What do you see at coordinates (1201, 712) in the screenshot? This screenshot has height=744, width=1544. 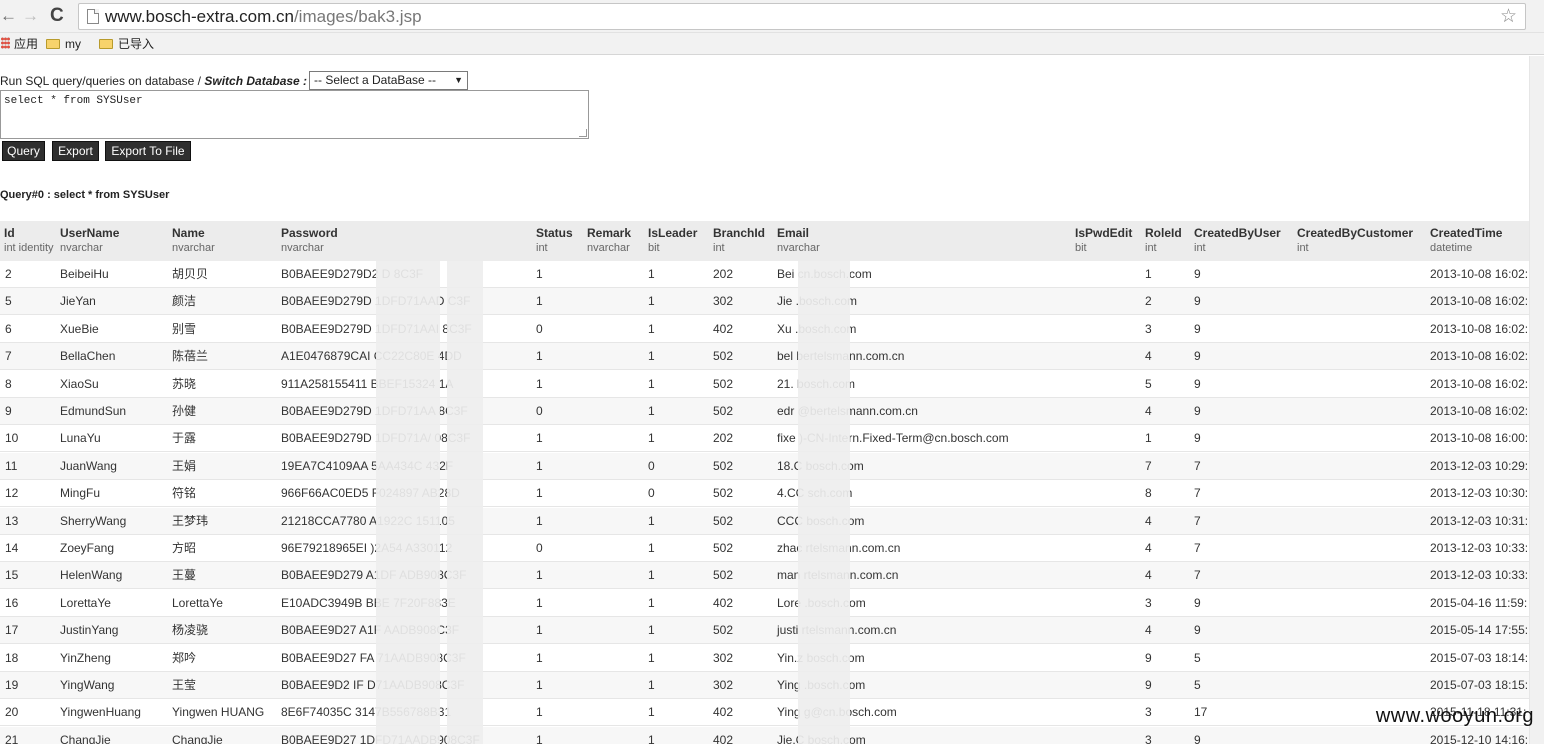 I see `cell-createdbyuser: 17` at bounding box center [1201, 712].